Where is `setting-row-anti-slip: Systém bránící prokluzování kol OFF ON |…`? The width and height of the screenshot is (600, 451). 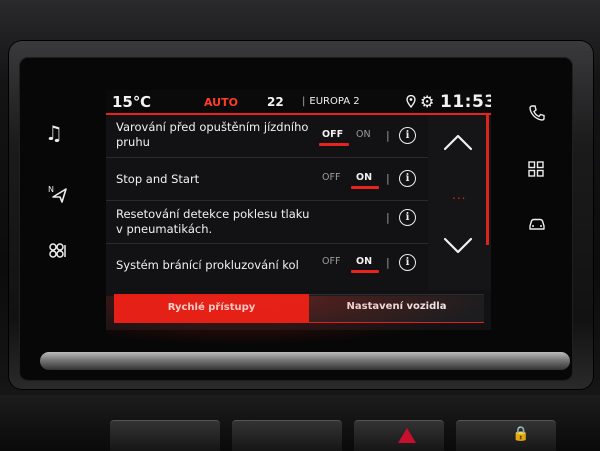
setting-row-anti-slip: Systém bránící prokluzování kol OFF ON |… is located at coordinates (267, 264).